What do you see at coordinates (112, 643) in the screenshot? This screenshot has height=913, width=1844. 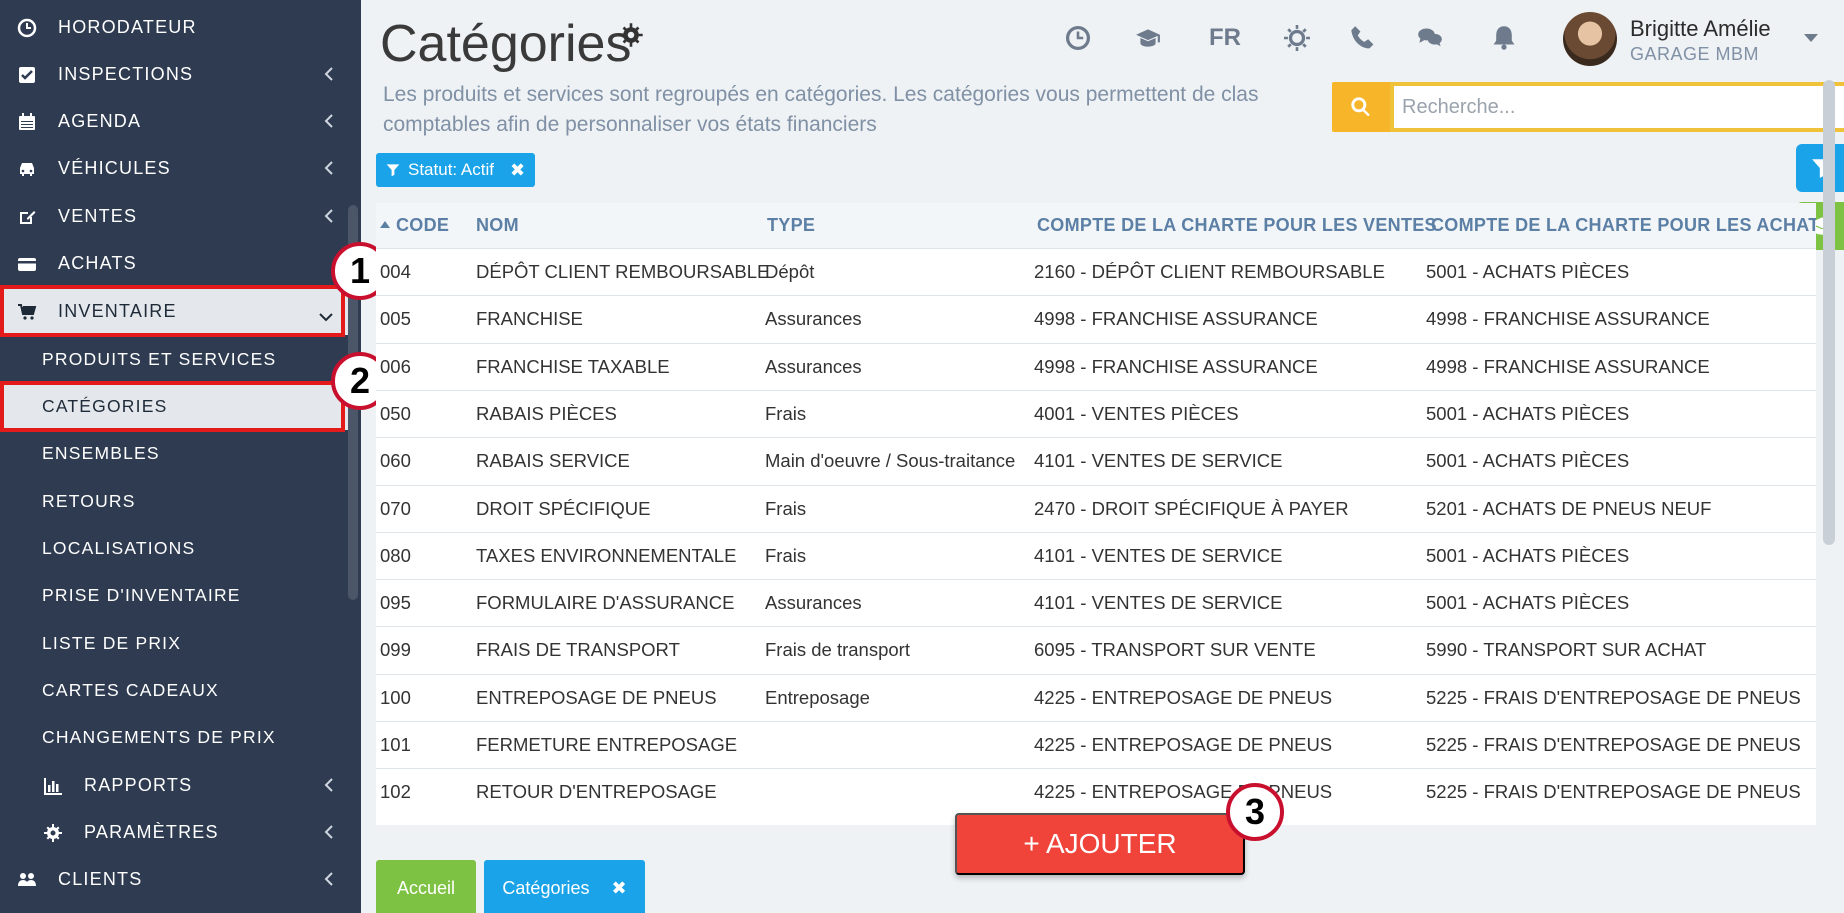 I see `sidebar-item-label: LISTE DE PRIX` at bounding box center [112, 643].